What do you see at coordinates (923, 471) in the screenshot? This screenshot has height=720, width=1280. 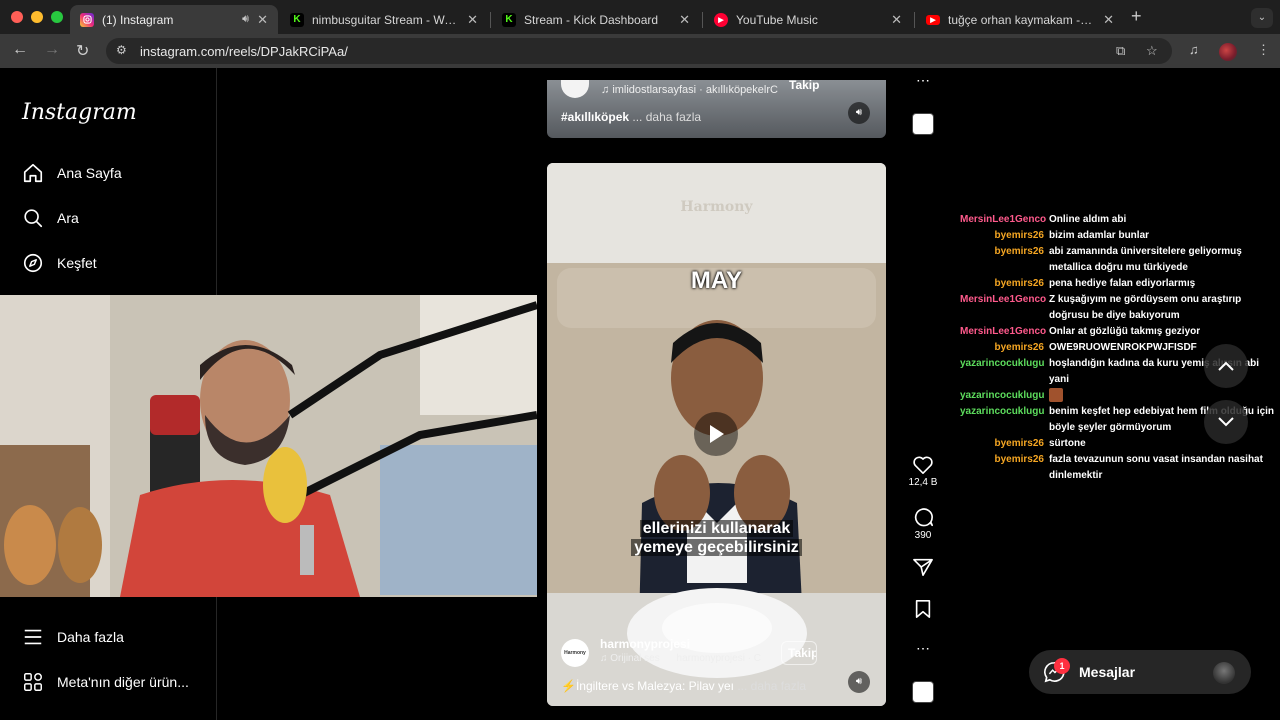 I see `like-button: 12,4 B` at bounding box center [923, 471].